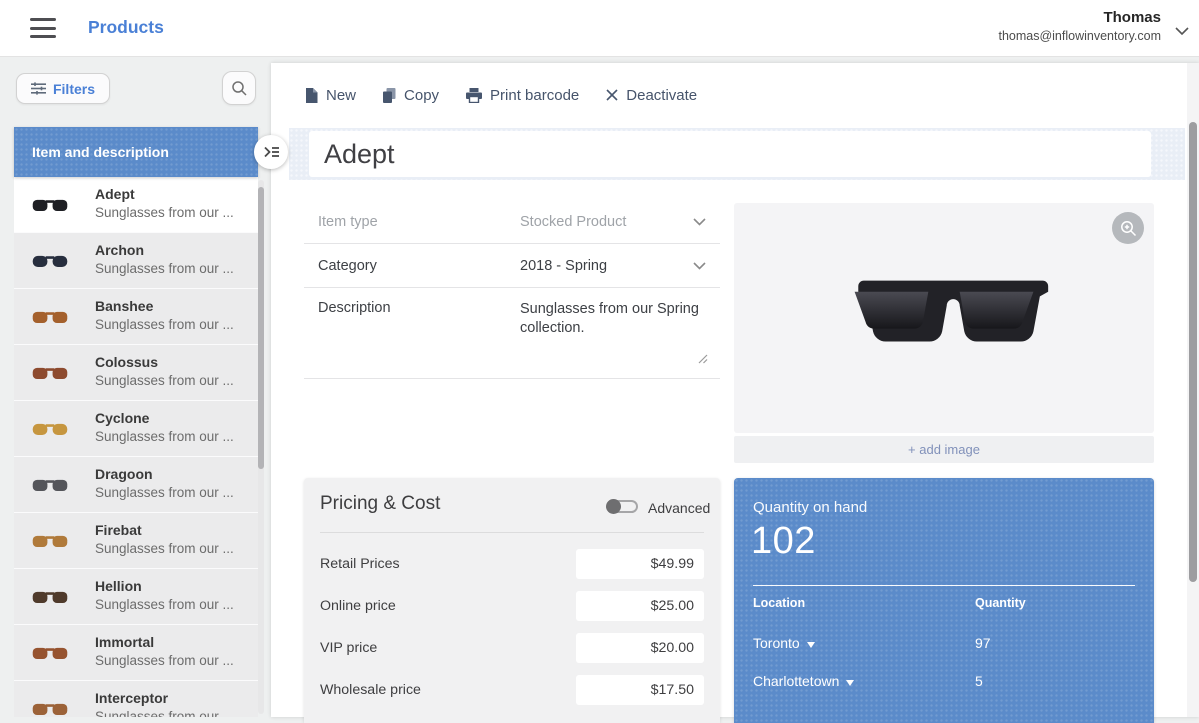 The image size is (1199, 723). Describe the element at coordinates (612, 95) in the screenshot. I see `x-cross-icon` at that location.